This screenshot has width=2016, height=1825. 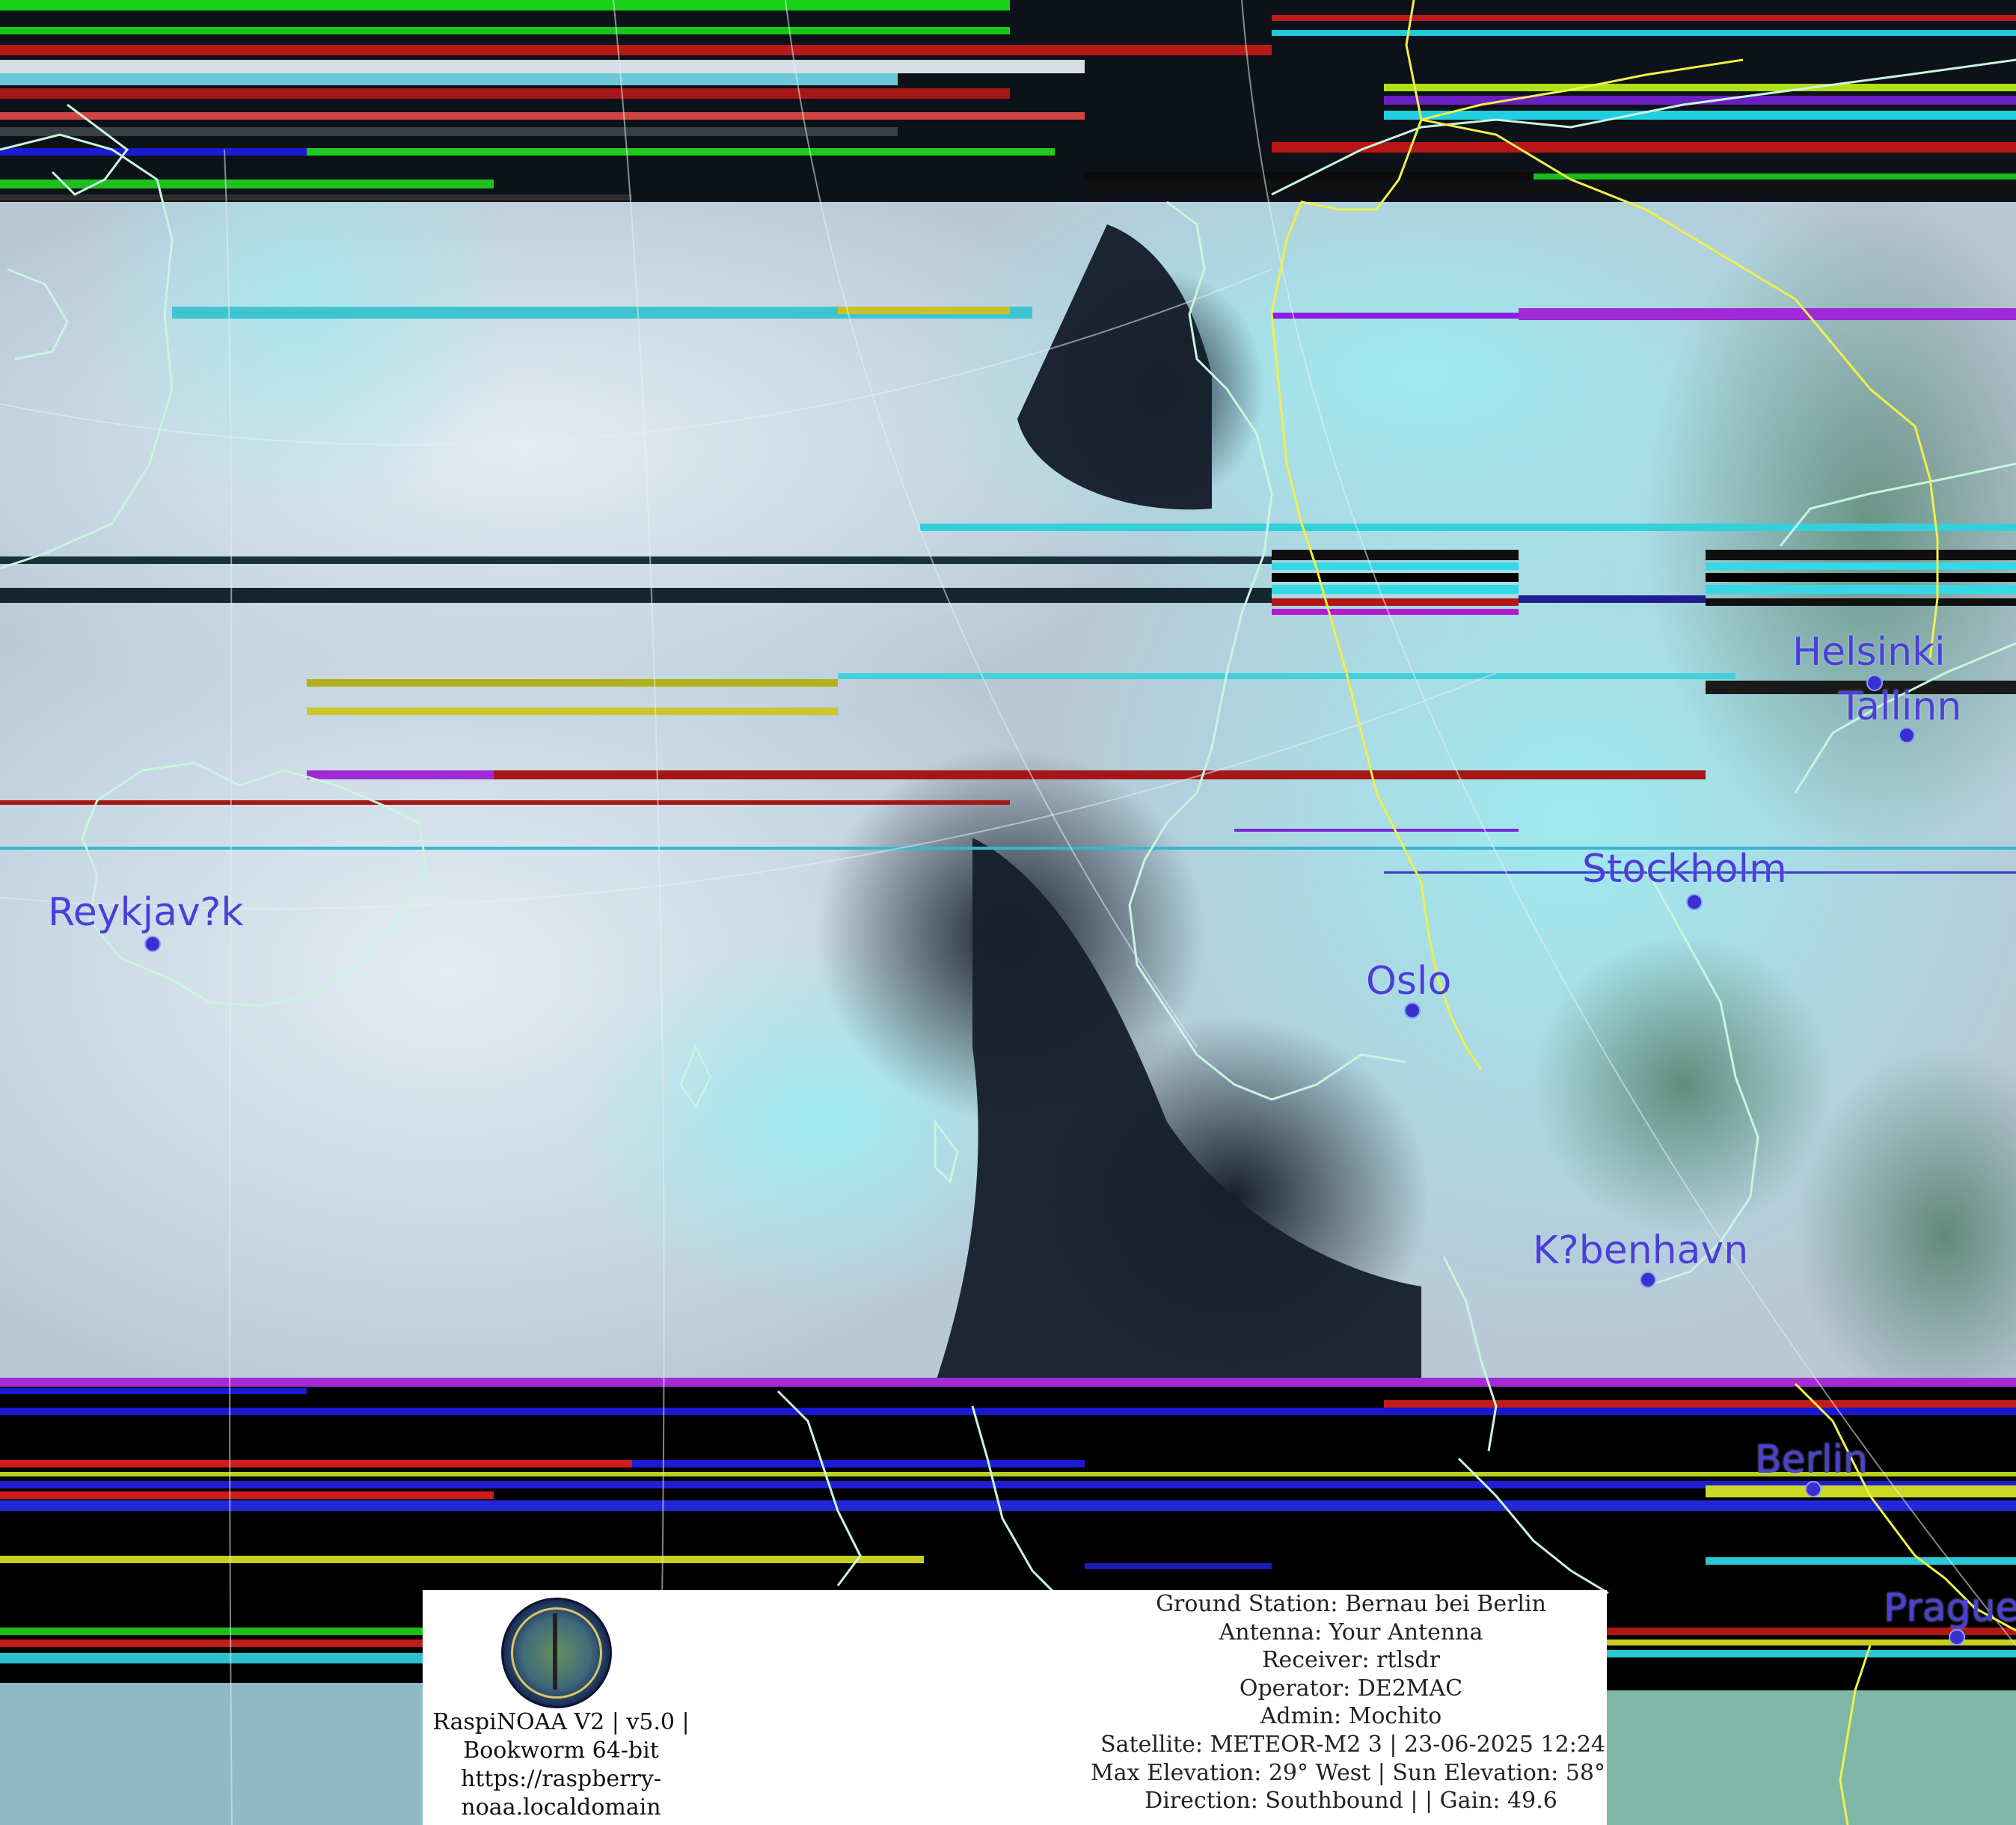 What do you see at coordinates (561, 1751) in the screenshot?
I see `software-line-2: Bookworm 64-bit` at bounding box center [561, 1751].